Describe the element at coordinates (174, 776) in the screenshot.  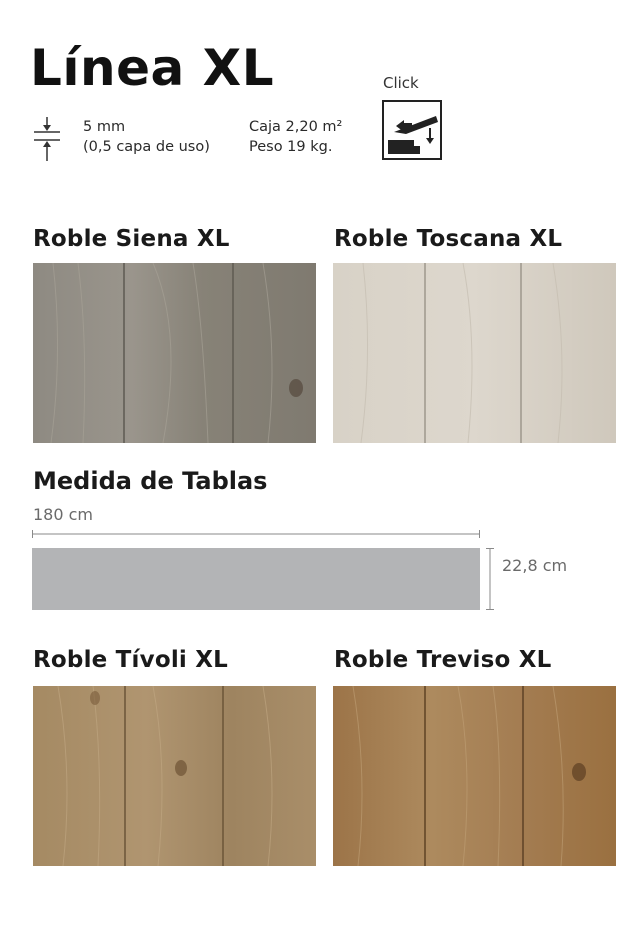
I see `swatch-tivoli` at that location.